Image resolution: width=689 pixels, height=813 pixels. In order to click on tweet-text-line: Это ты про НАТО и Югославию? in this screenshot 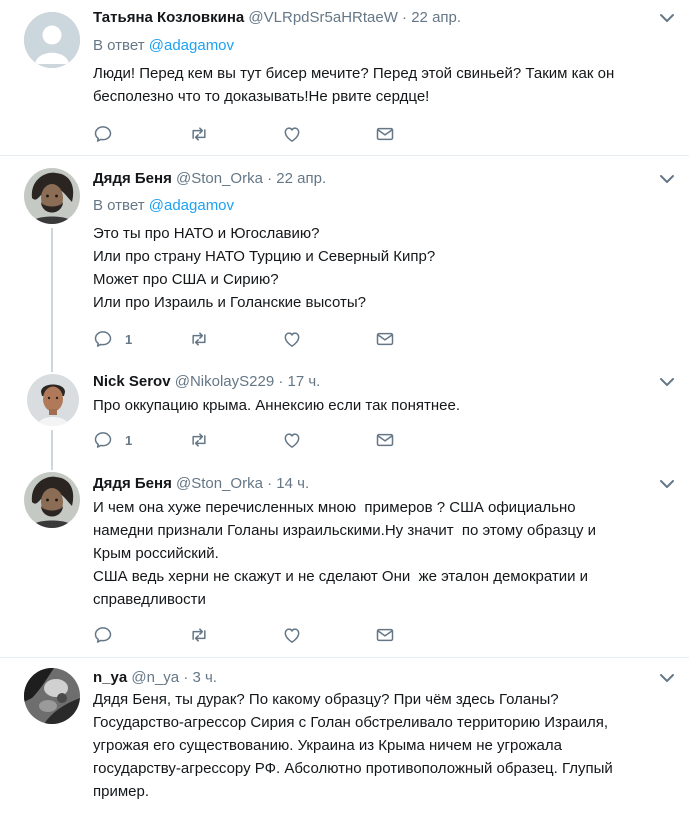, I will do `click(206, 233)`.